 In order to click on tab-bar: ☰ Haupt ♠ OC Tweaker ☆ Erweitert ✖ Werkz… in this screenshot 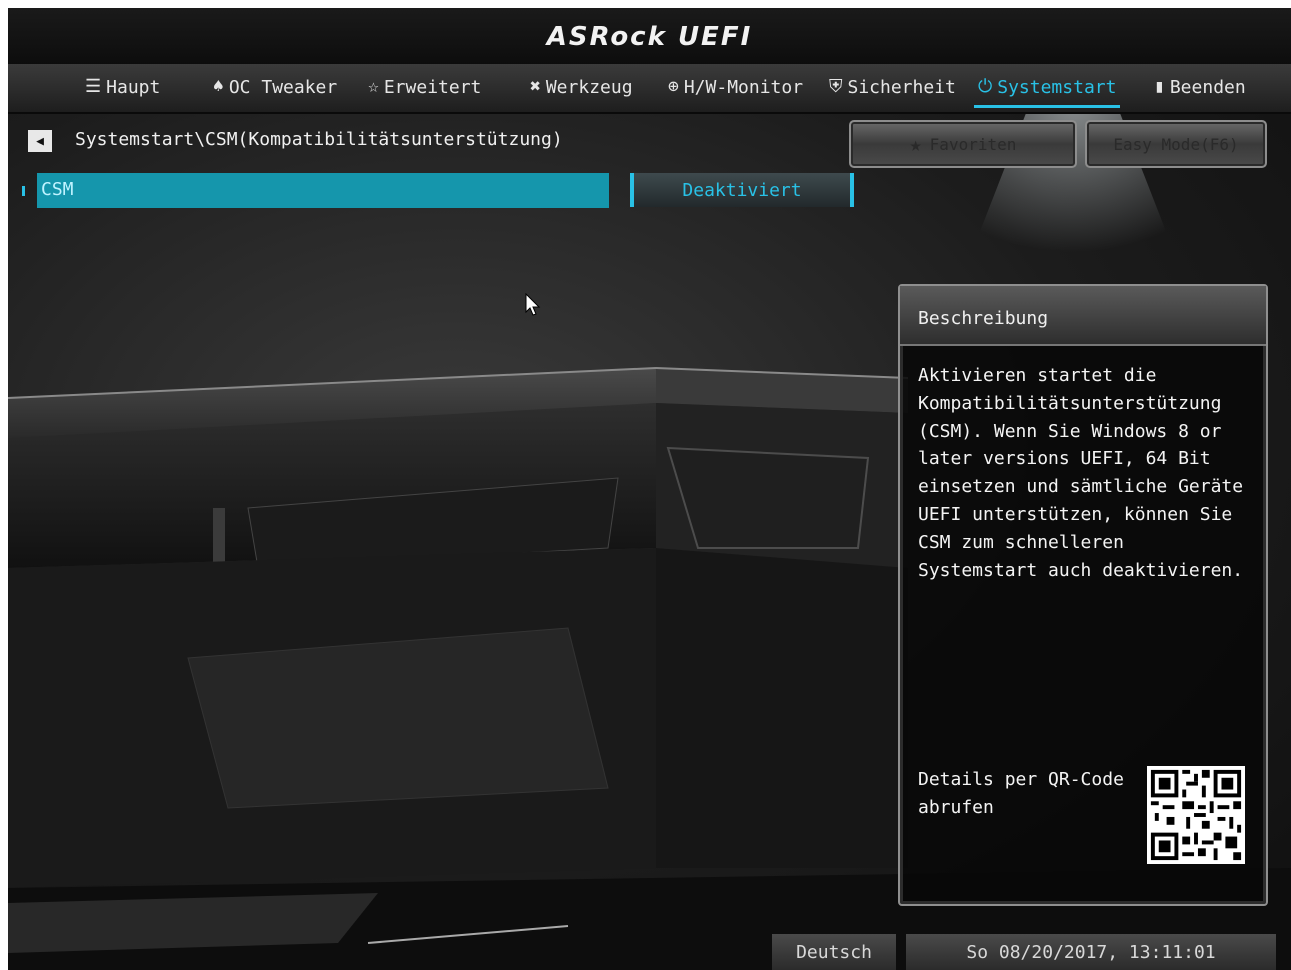, I will do `click(649, 89)`.